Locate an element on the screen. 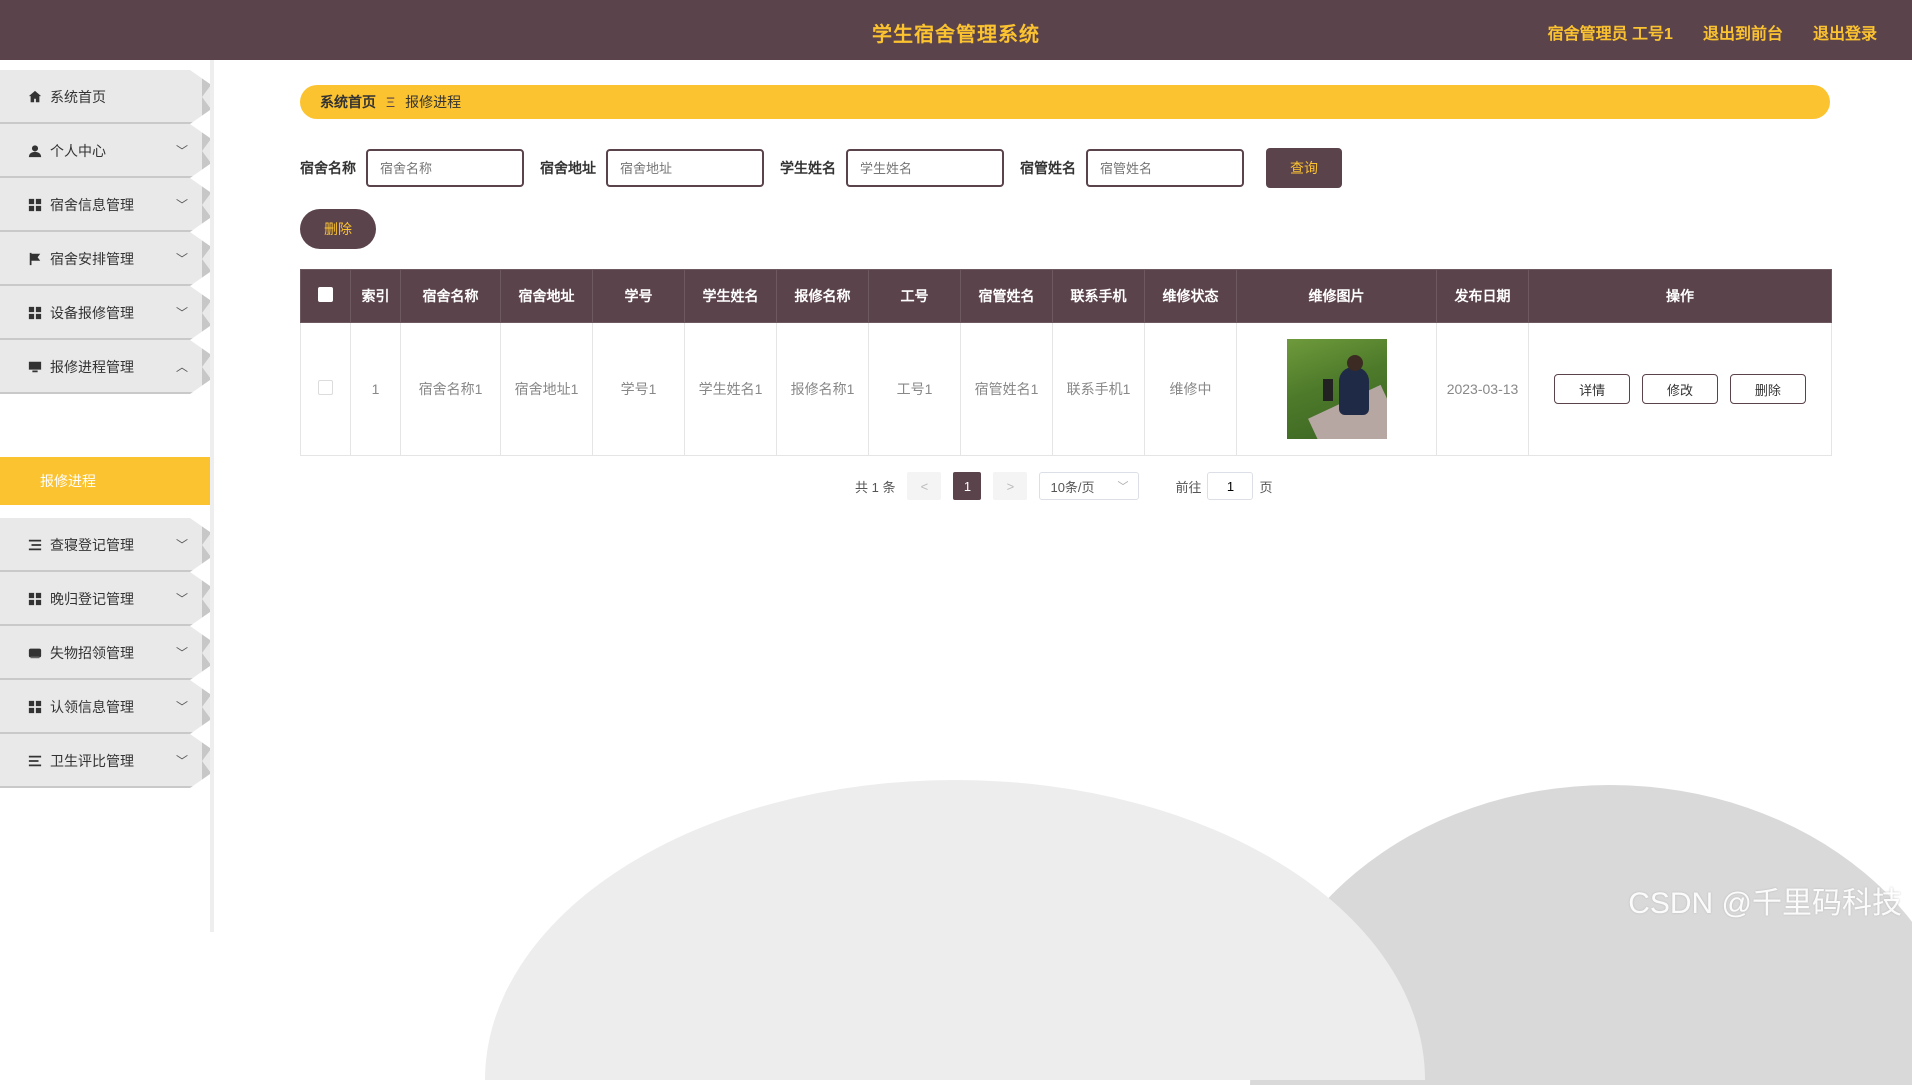 The image size is (1912, 1085). sidebar-item-repair: 设备报修管理 ﹀ is located at coordinates (105, 313).